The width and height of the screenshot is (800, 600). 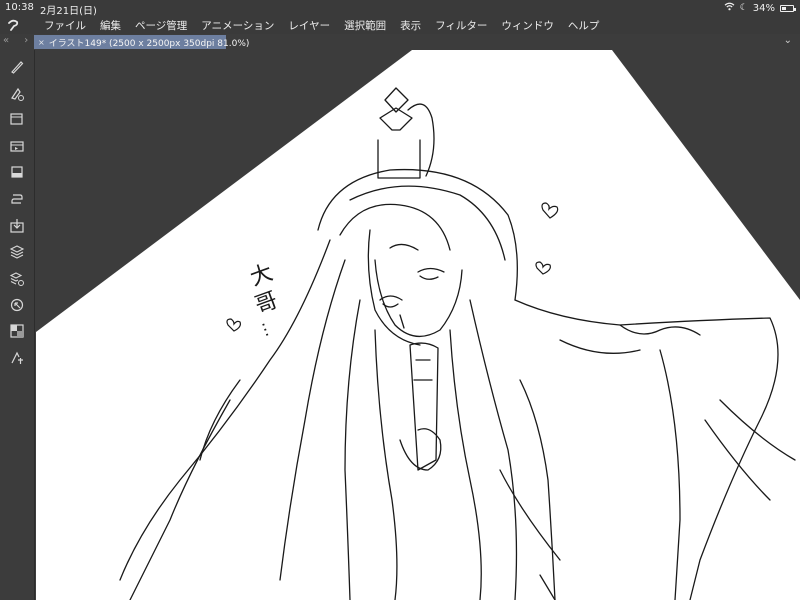 What do you see at coordinates (17, 358) in the screenshot?
I see `text-tool-icon` at bounding box center [17, 358].